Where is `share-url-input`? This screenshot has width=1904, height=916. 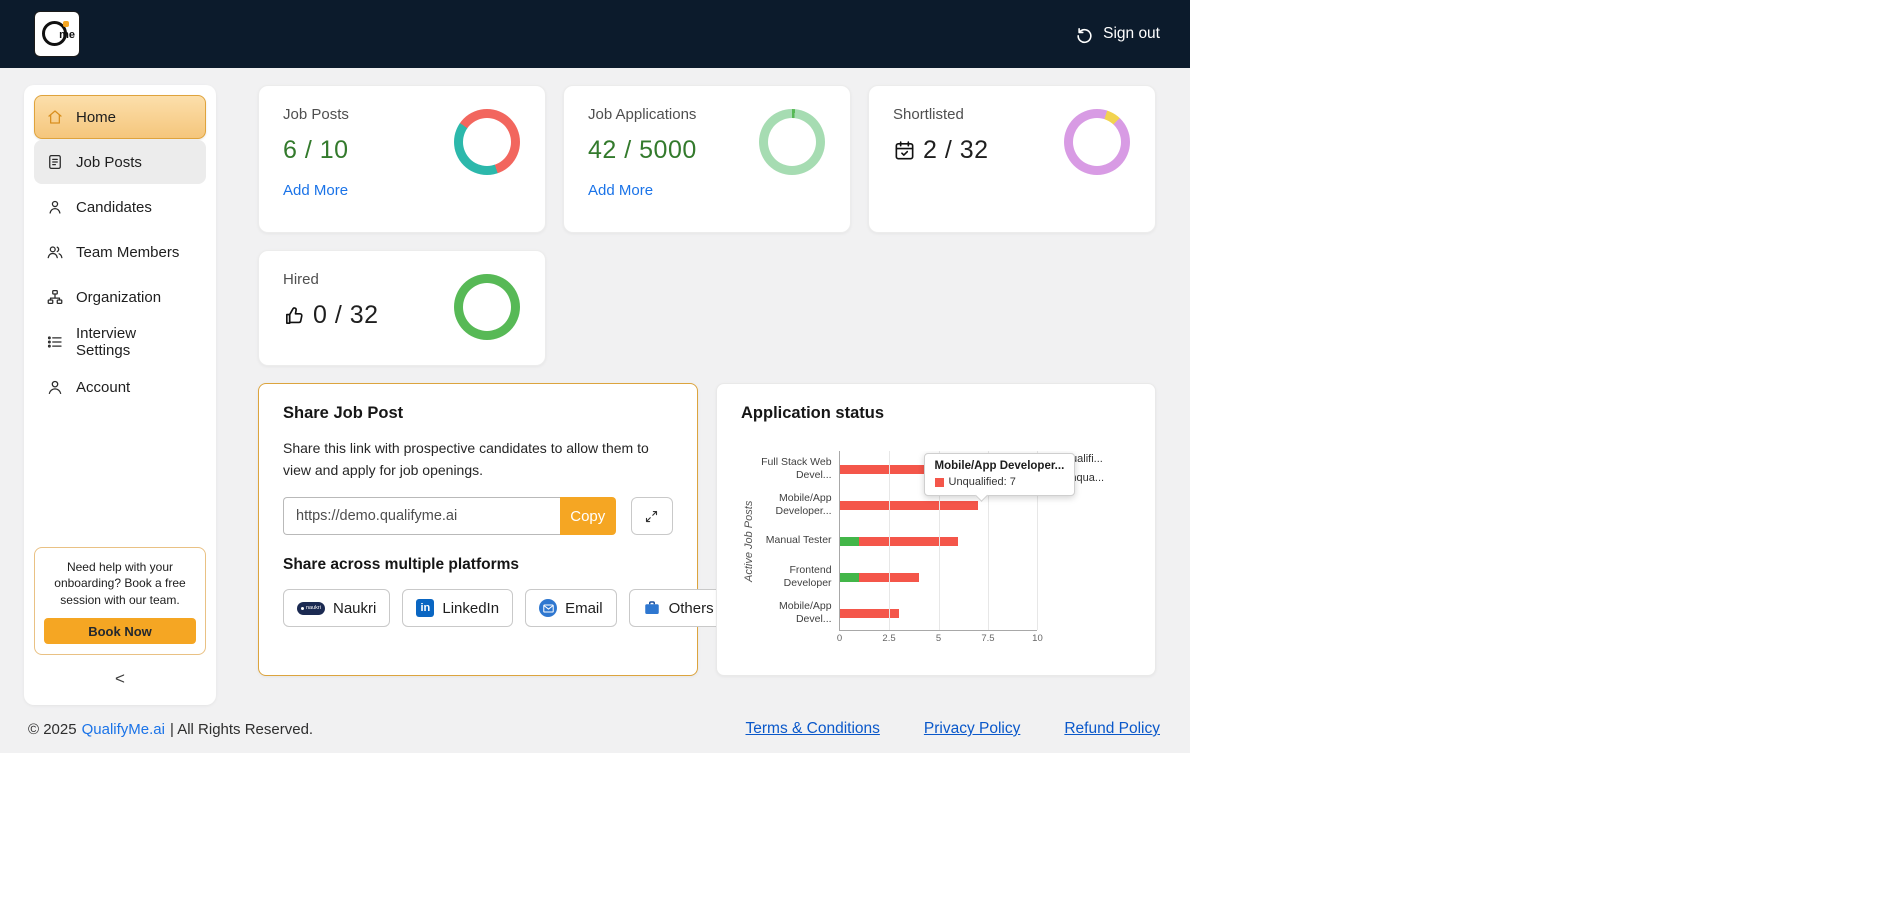 share-url-input is located at coordinates (421, 516).